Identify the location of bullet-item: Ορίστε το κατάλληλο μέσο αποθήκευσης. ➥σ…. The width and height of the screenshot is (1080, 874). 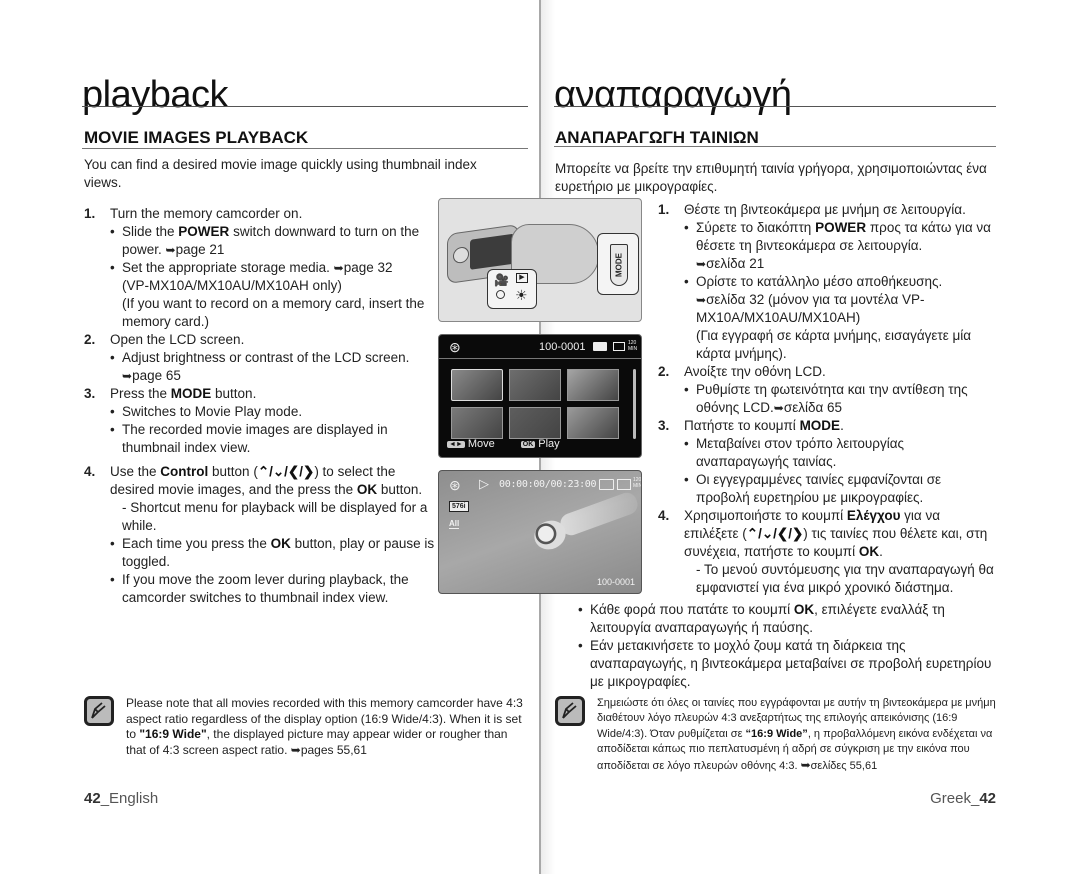
(840, 318).